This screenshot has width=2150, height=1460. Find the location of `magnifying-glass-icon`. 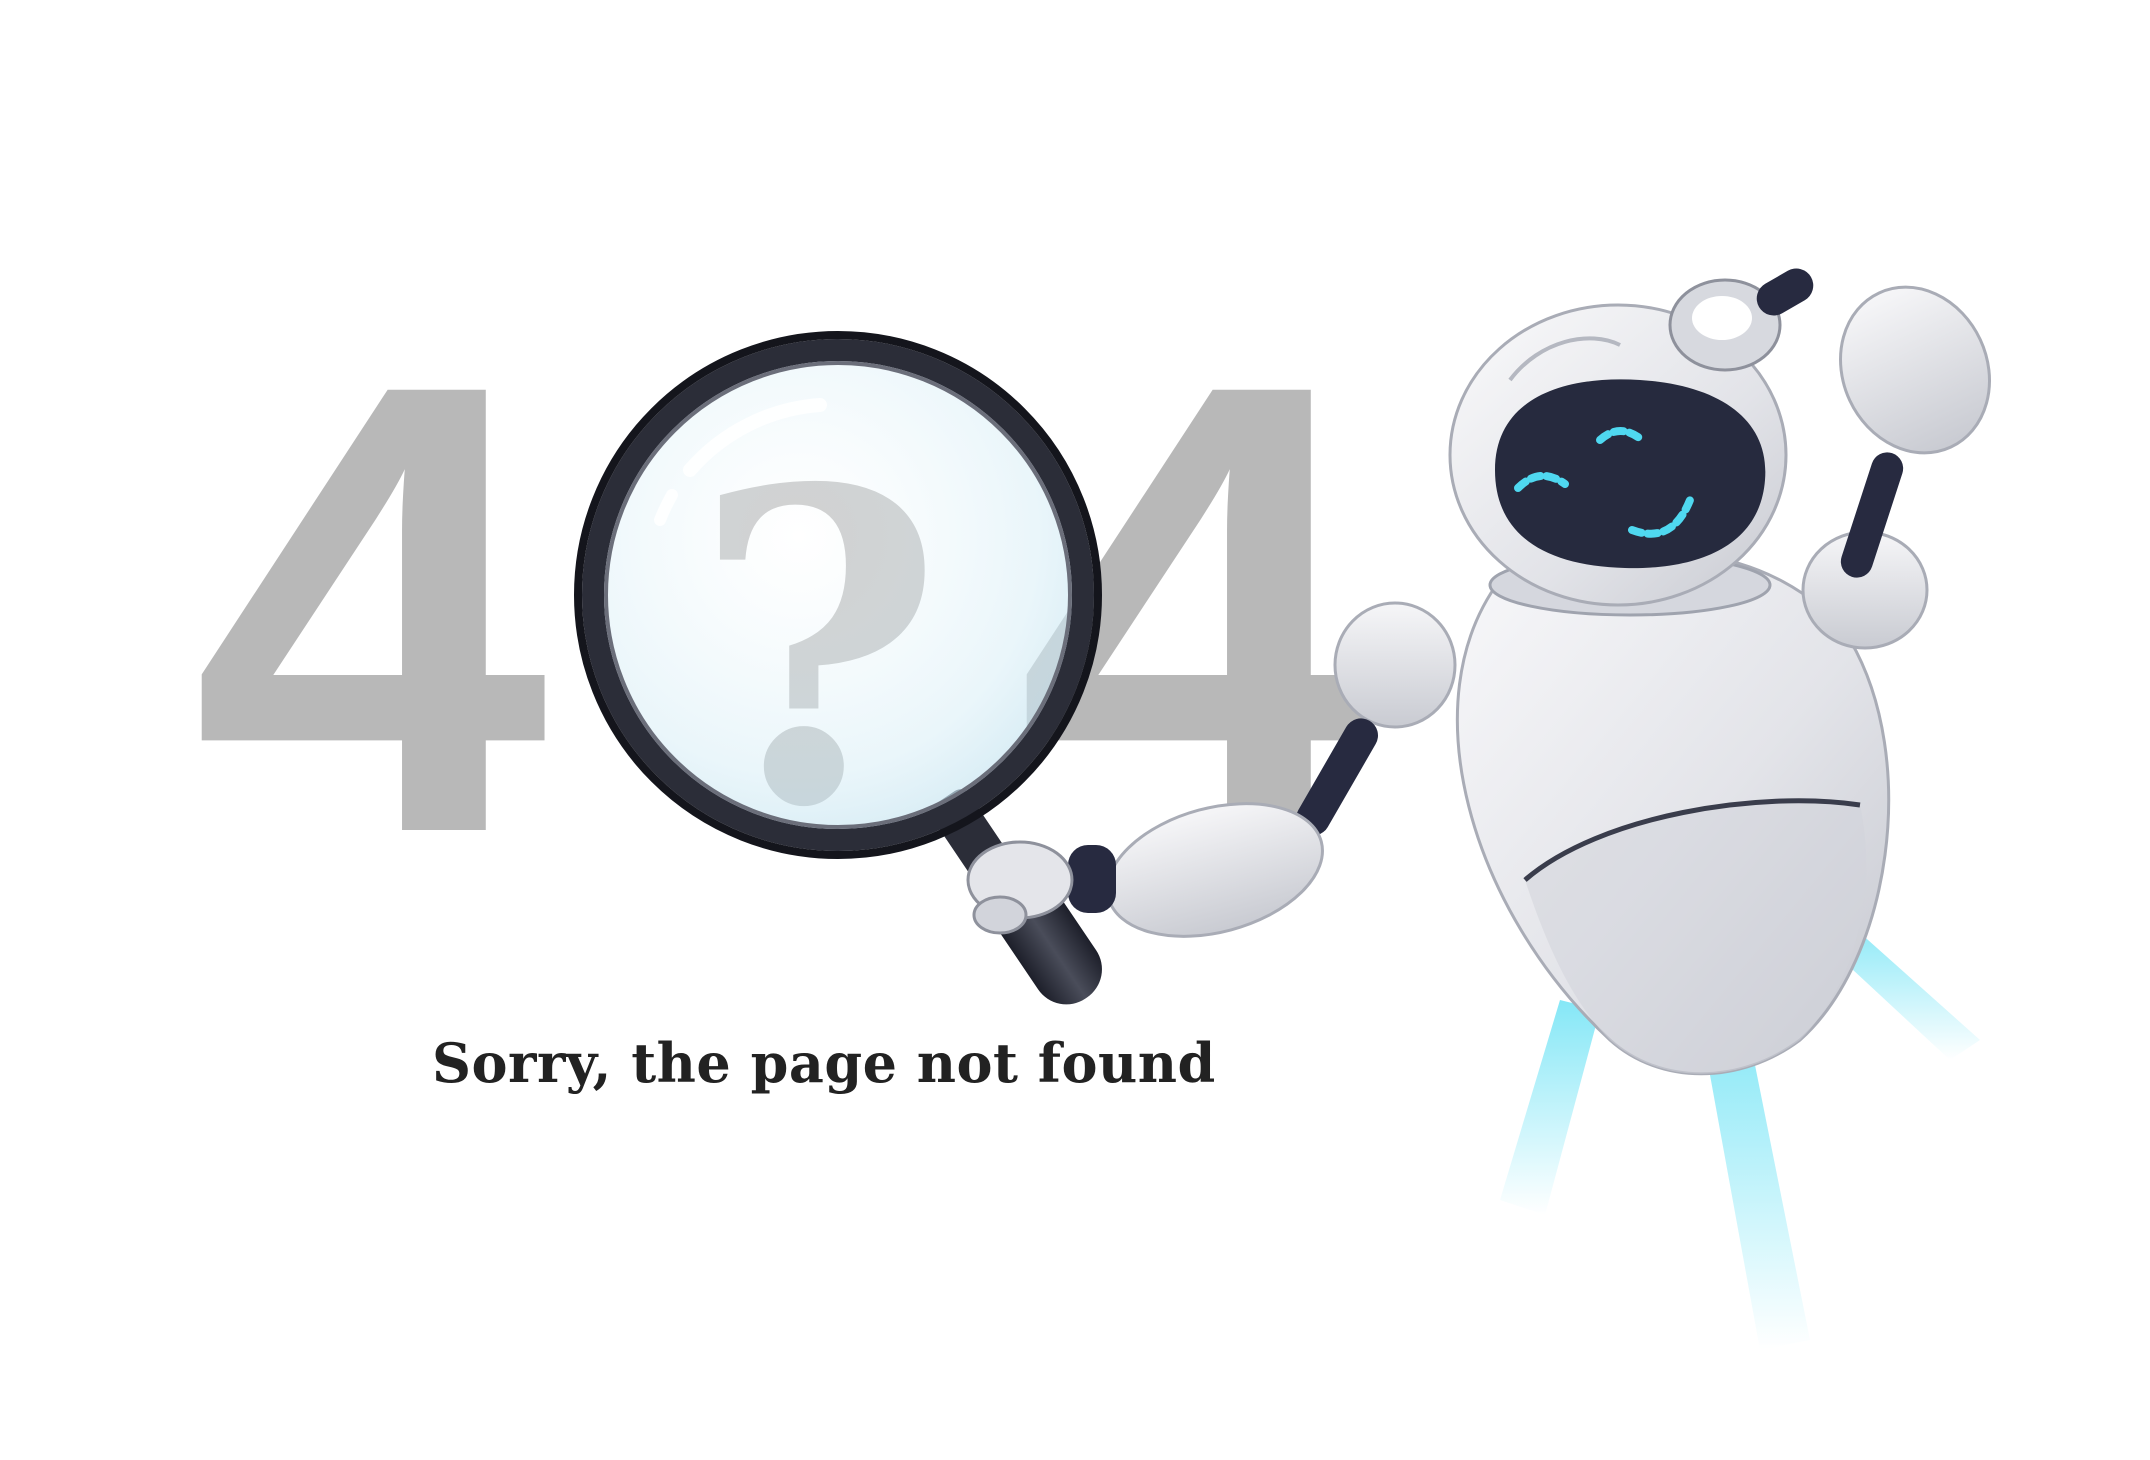

magnifying-glass-icon is located at coordinates (838, 595).